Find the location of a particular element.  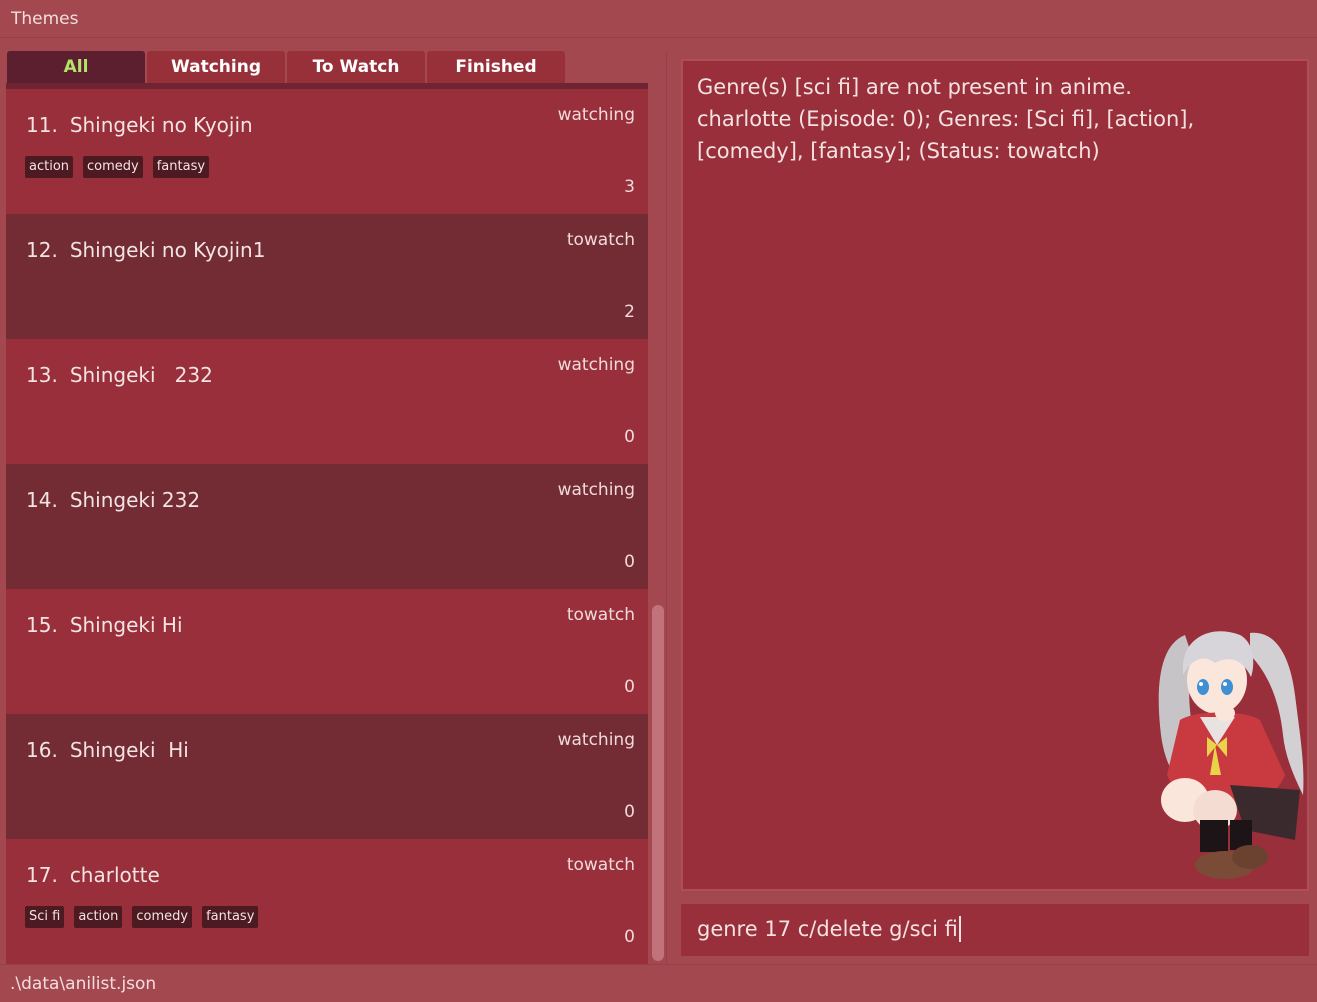

menu-themes: Themes is located at coordinates (45, 19).